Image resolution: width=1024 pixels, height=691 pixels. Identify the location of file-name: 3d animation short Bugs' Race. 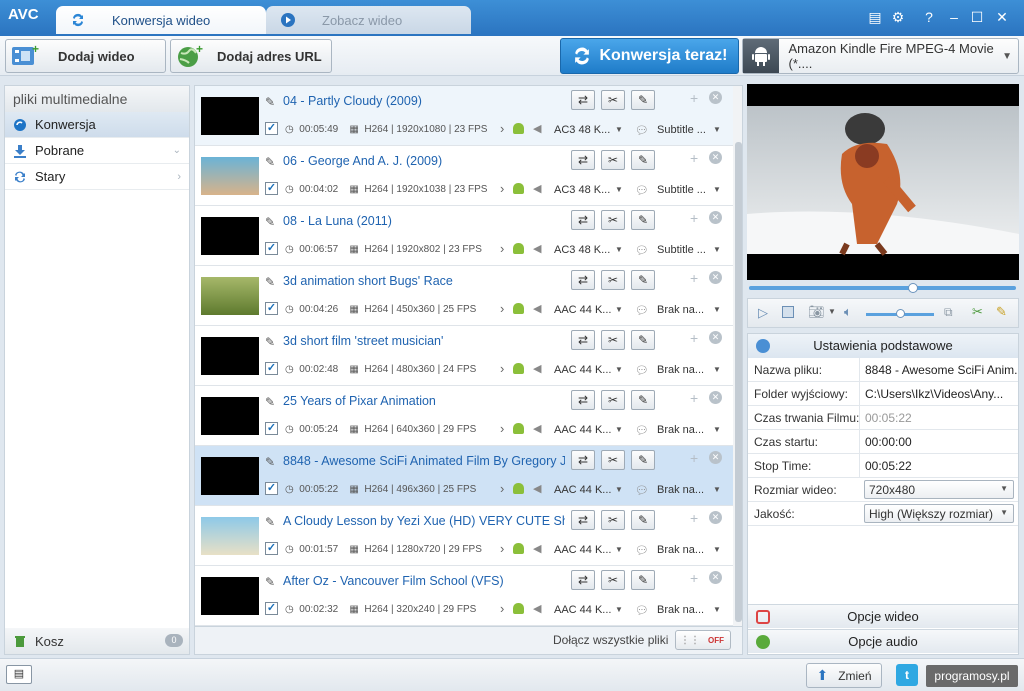
(368, 281).